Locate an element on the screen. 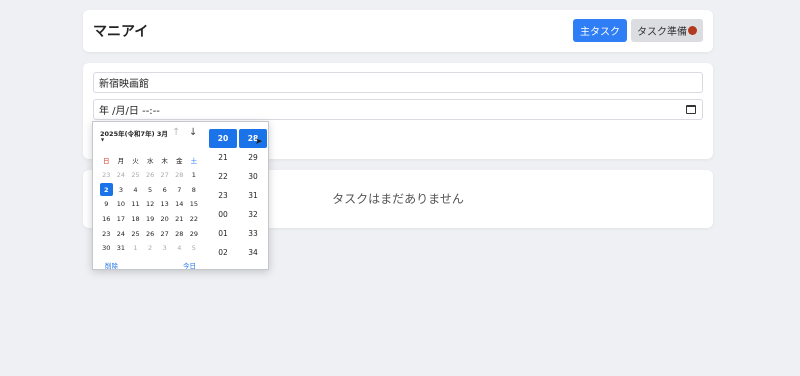 Image resolution: width=800 pixels, height=376 pixels. day-cell: 7 is located at coordinates (179, 189).